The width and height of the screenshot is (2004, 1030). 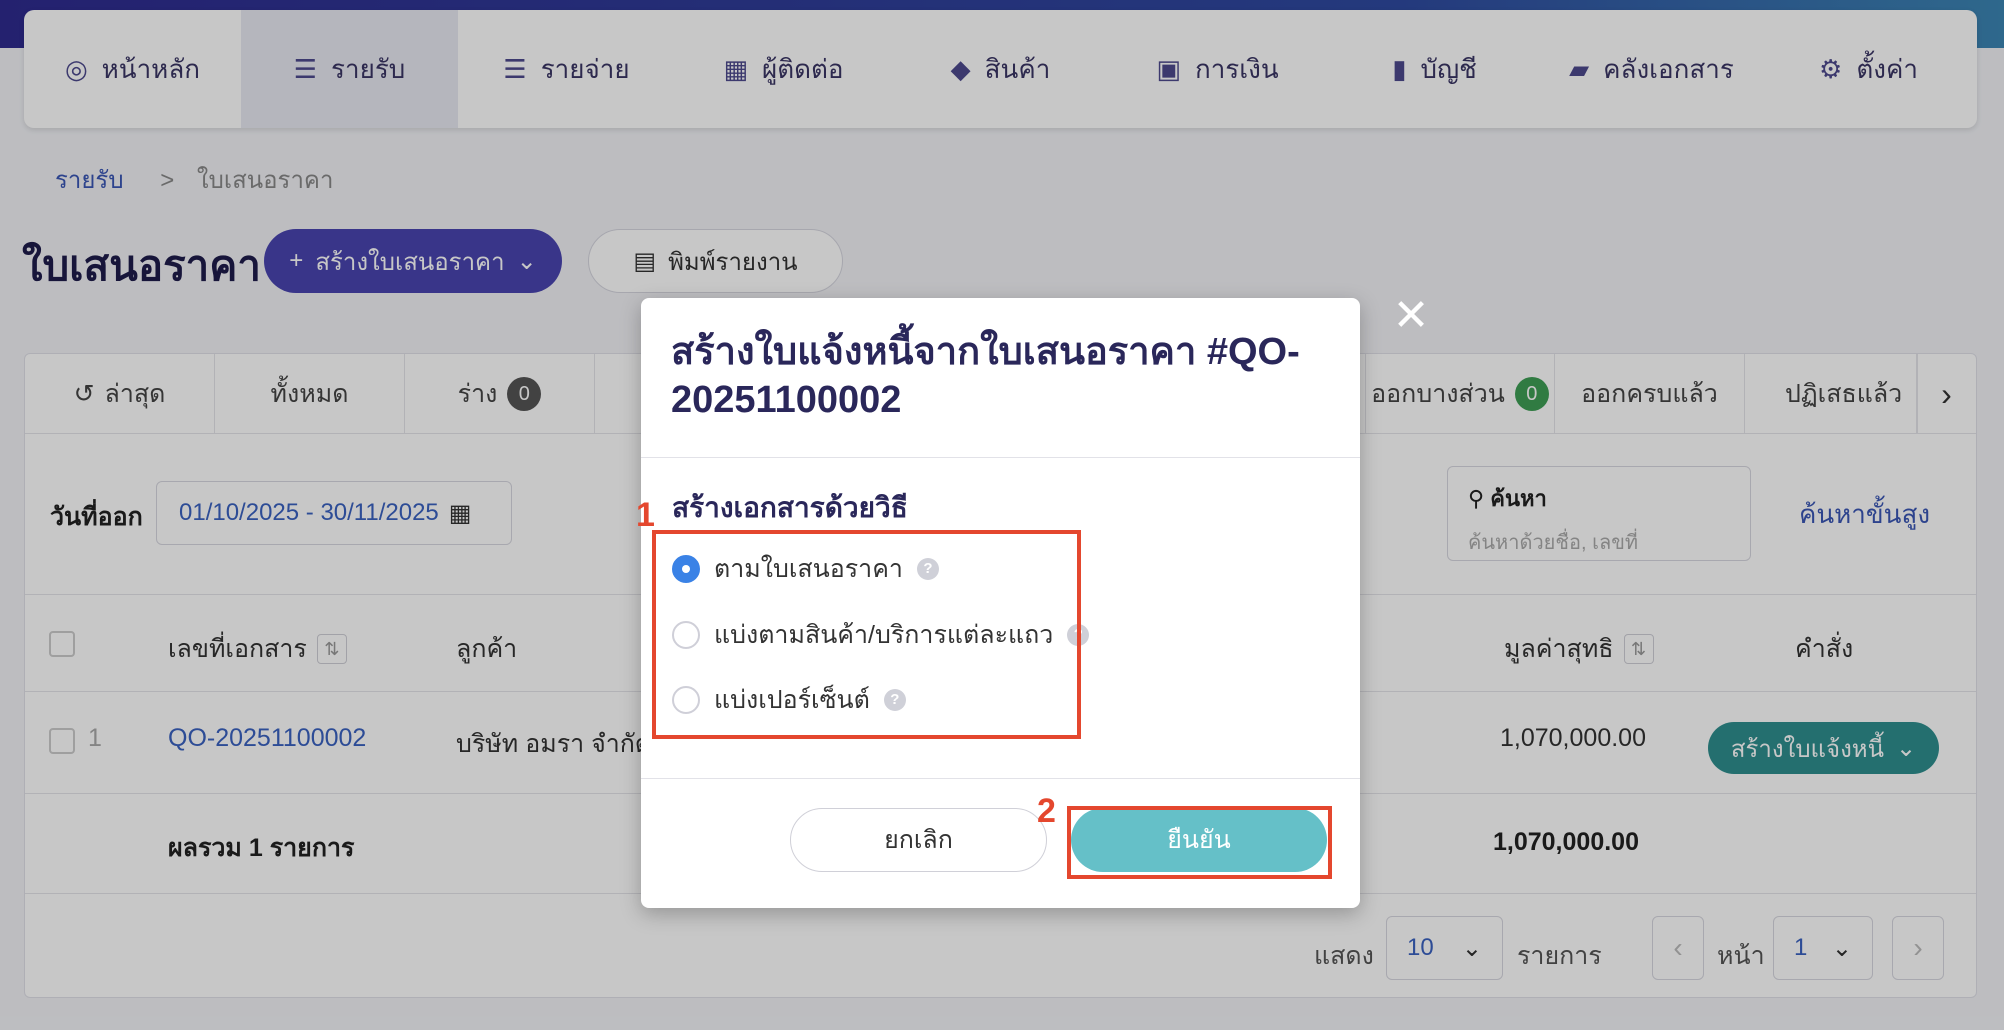 I want to click on method-label: สร้างเอกสารด้วยวิธี, so click(x=790, y=507).